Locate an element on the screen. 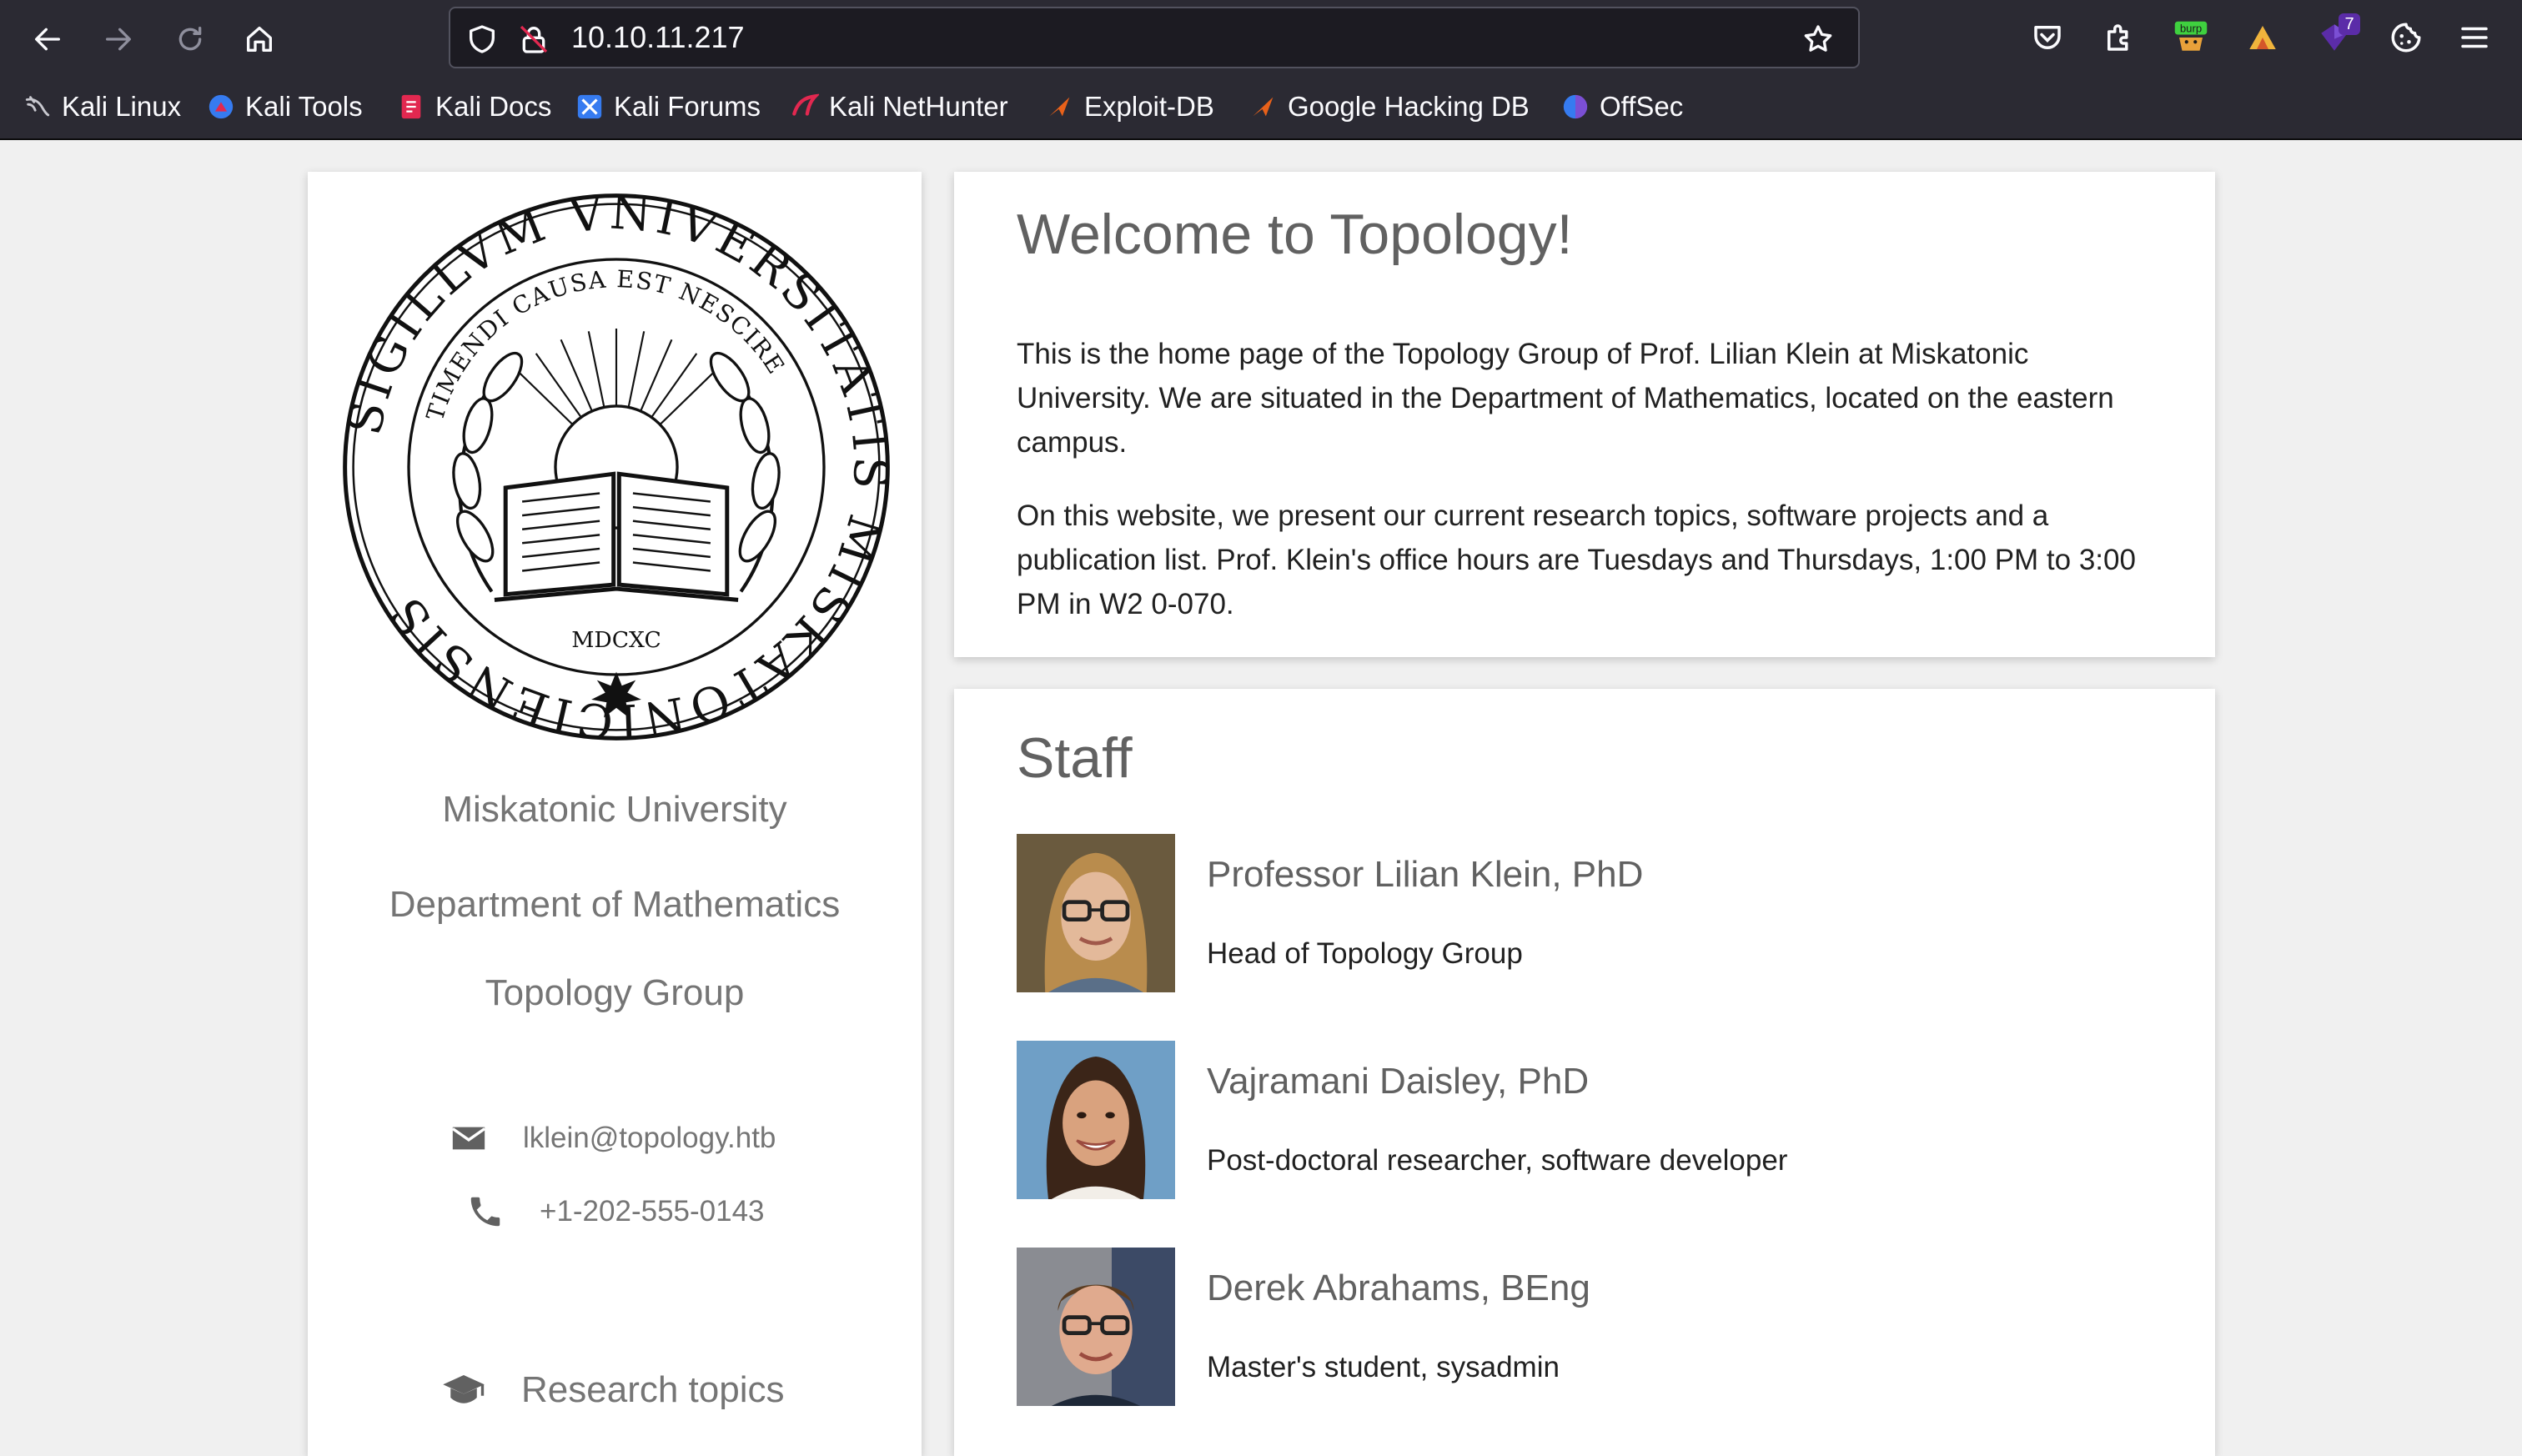 This screenshot has width=2522, height=1456. kali-docs-icon is located at coordinates (411, 106).